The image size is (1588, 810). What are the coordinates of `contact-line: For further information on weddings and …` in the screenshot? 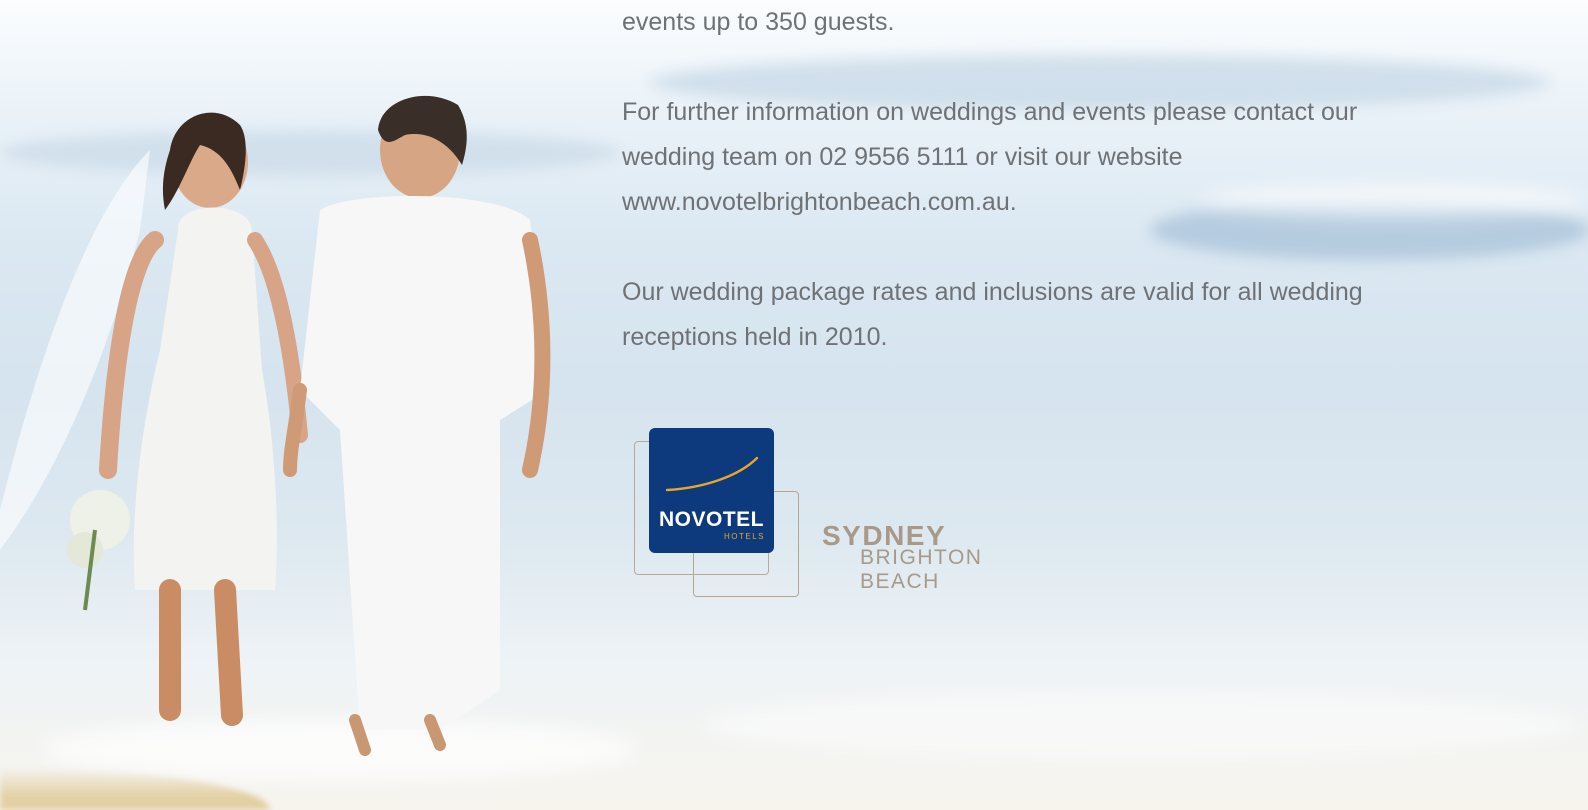 It's located at (990, 112).